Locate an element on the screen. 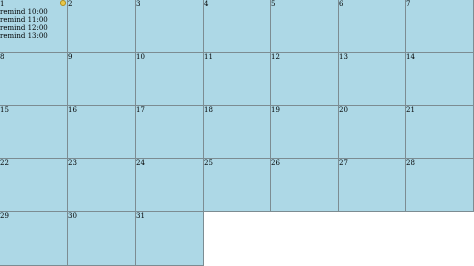  day-cell-9: 9 is located at coordinates (102, 79).